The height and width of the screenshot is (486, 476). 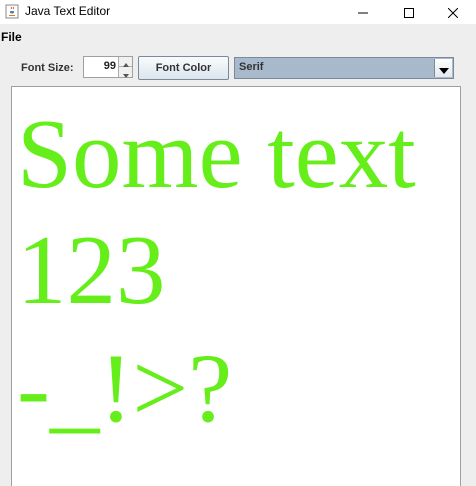 I want to click on maximize-button, so click(x=409, y=12).